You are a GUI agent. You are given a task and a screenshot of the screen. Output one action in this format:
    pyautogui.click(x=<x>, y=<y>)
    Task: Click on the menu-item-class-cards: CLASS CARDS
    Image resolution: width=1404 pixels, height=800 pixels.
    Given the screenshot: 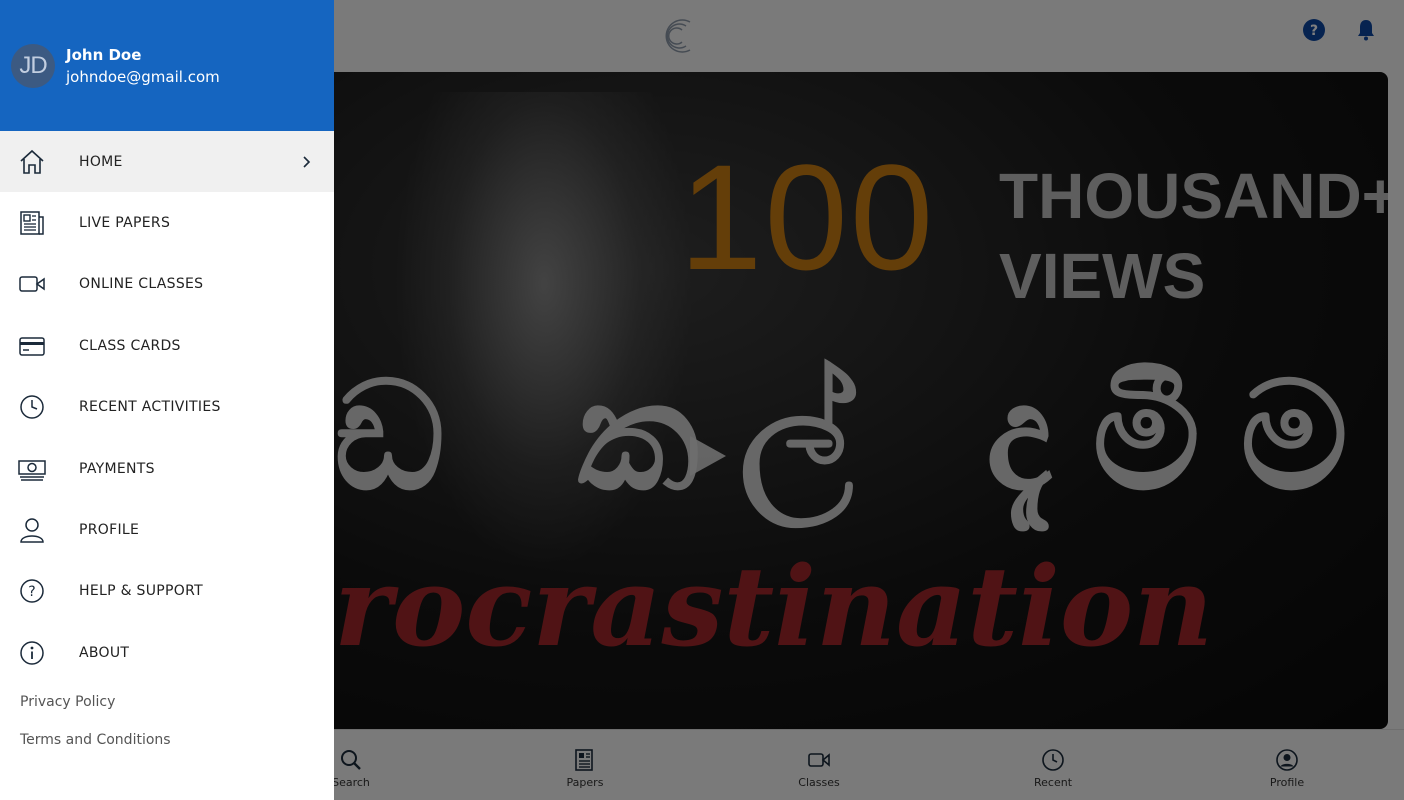 What is the action you would take?
    pyautogui.click(x=167, y=345)
    